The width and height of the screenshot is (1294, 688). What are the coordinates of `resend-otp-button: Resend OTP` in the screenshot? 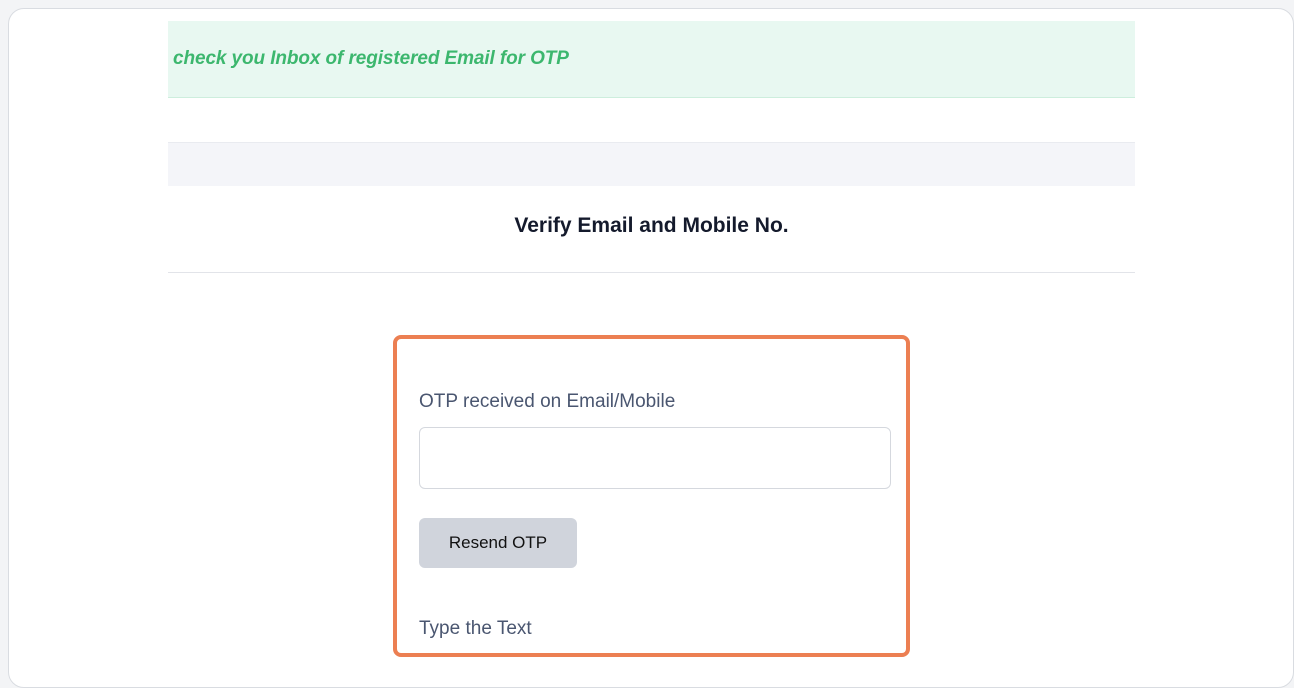 It's located at (498, 543).